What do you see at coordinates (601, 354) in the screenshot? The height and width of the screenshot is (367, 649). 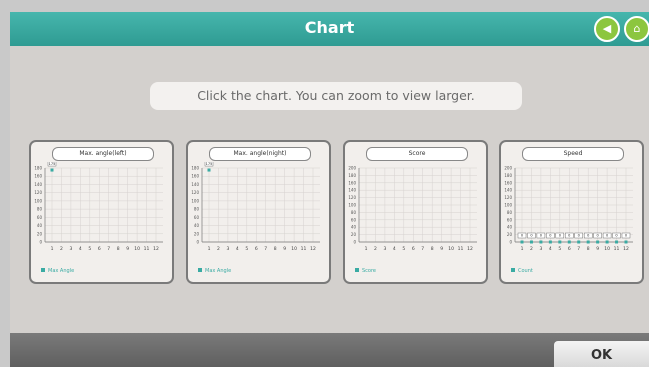 I see `ok-button: OK` at bounding box center [601, 354].